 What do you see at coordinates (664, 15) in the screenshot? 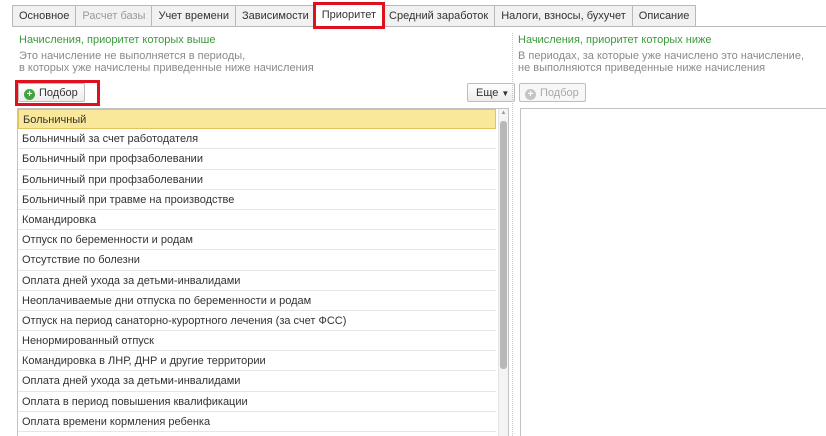
I see `tab-description: Описание` at bounding box center [664, 15].